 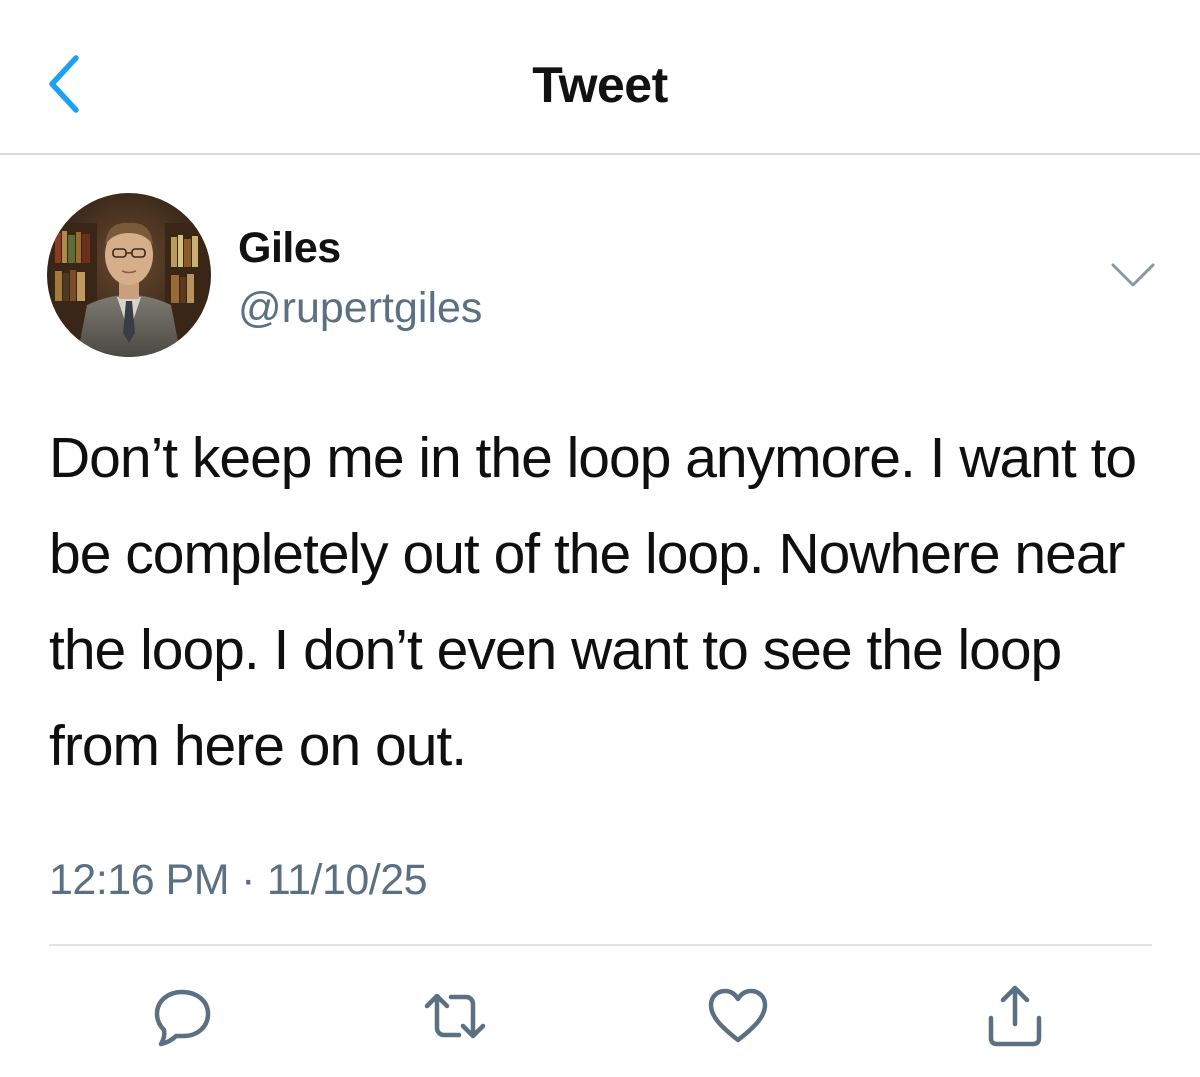 I want to click on like-button, so click(x=738, y=1016).